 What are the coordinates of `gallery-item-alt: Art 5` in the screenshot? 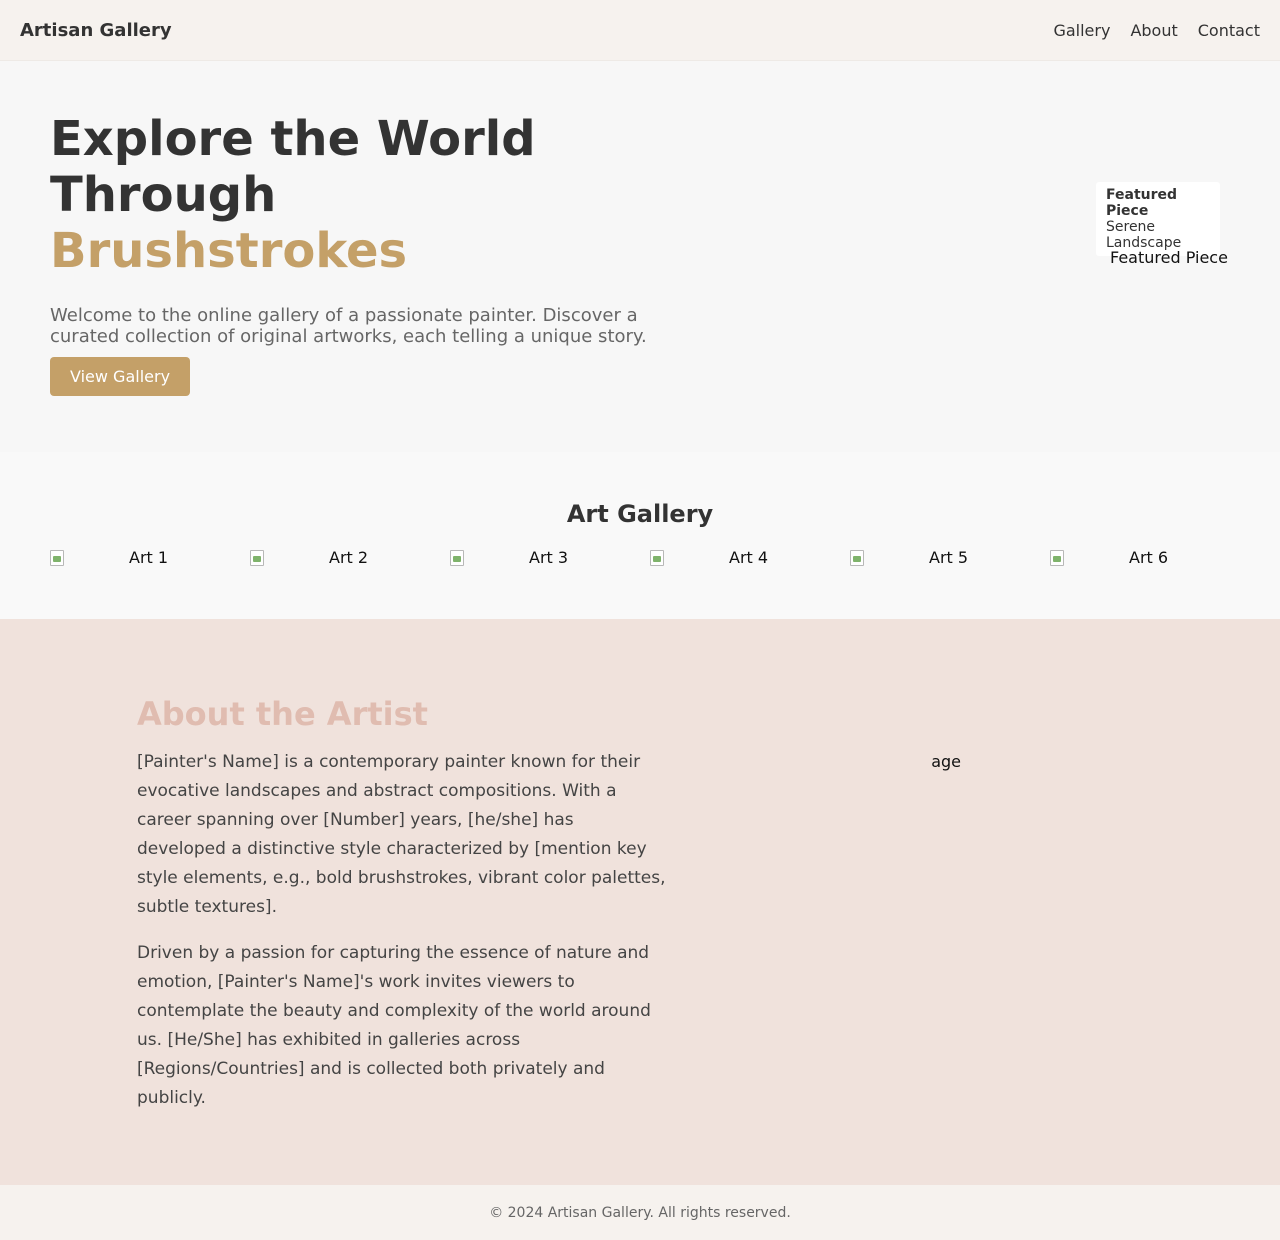 It's located at (949, 557).